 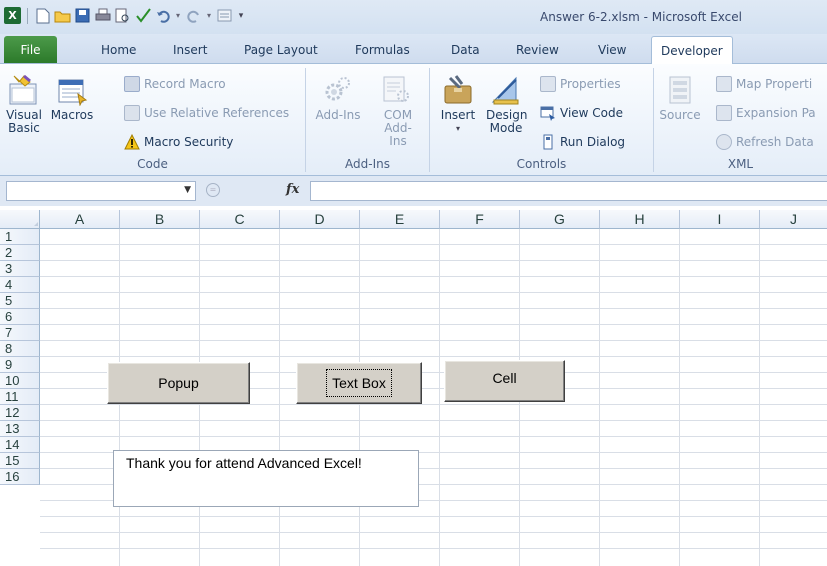 What do you see at coordinates (593, 142) in the screenshot?
I see `run-dialog-label: Run Dialog` at bounding box center [593, 142].